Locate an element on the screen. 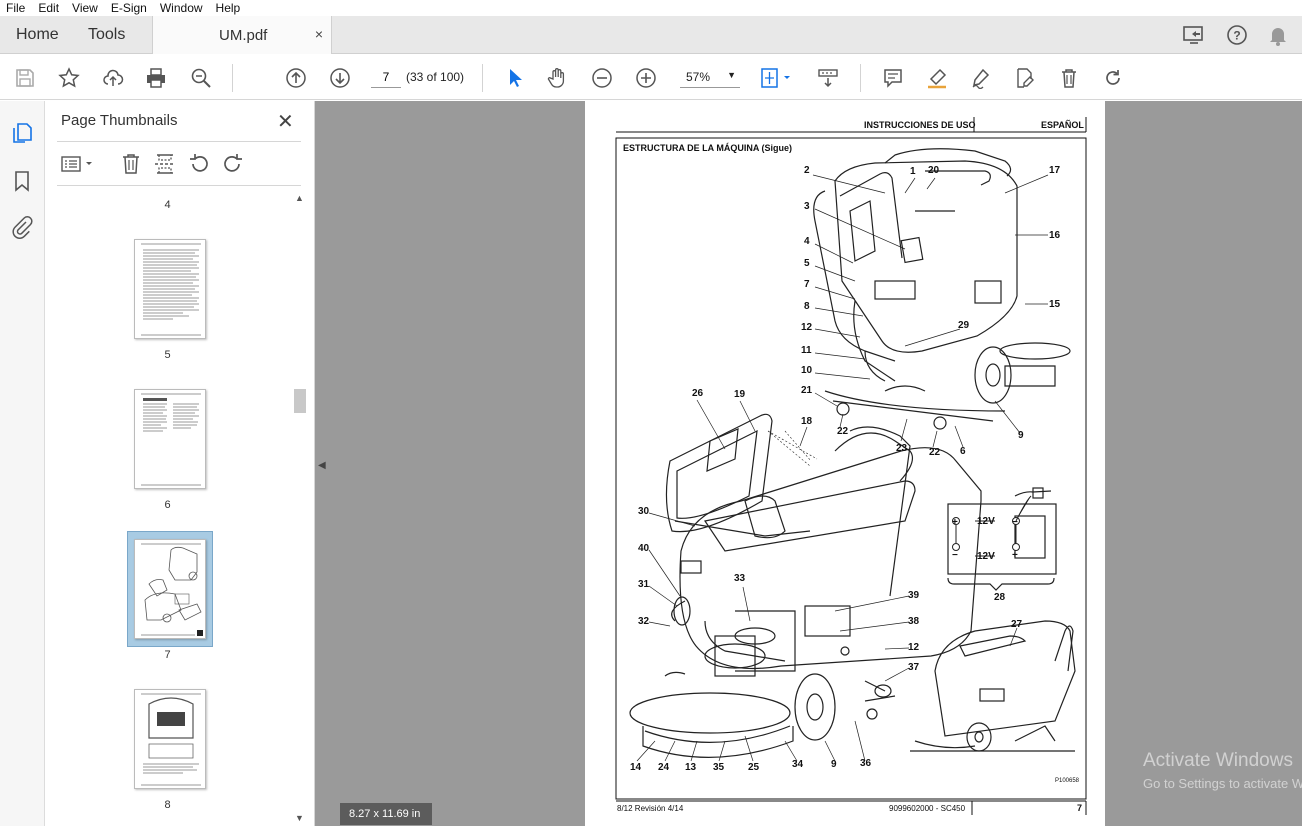 This screenshot has width=1302, height=826. attachments-paperclip-icon is located at coordinates (22, 227).